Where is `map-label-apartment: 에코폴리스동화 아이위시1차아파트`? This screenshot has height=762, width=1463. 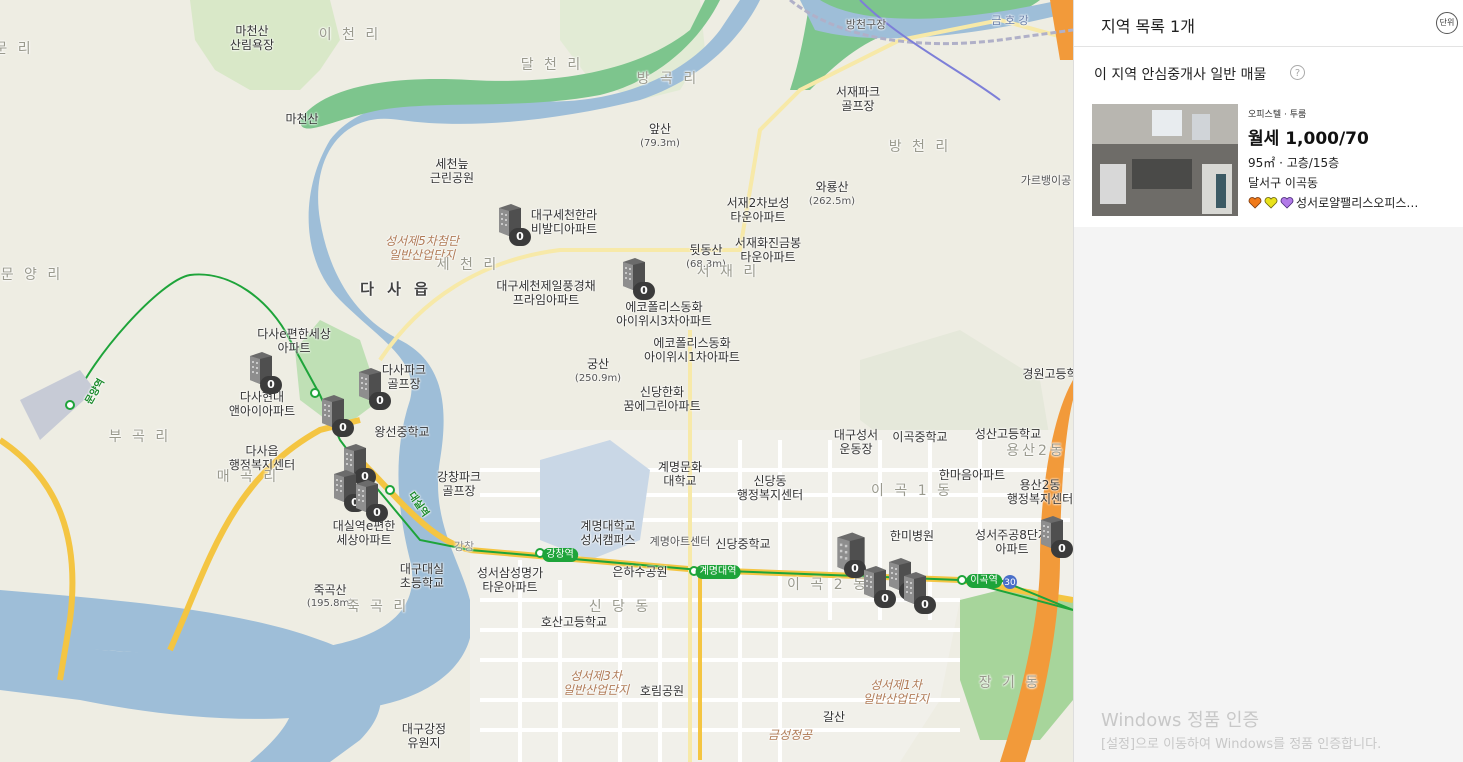
map-label-apartment: 에코폴리스동화 아이위시1차아파트 is located at coordinates (692, 350).